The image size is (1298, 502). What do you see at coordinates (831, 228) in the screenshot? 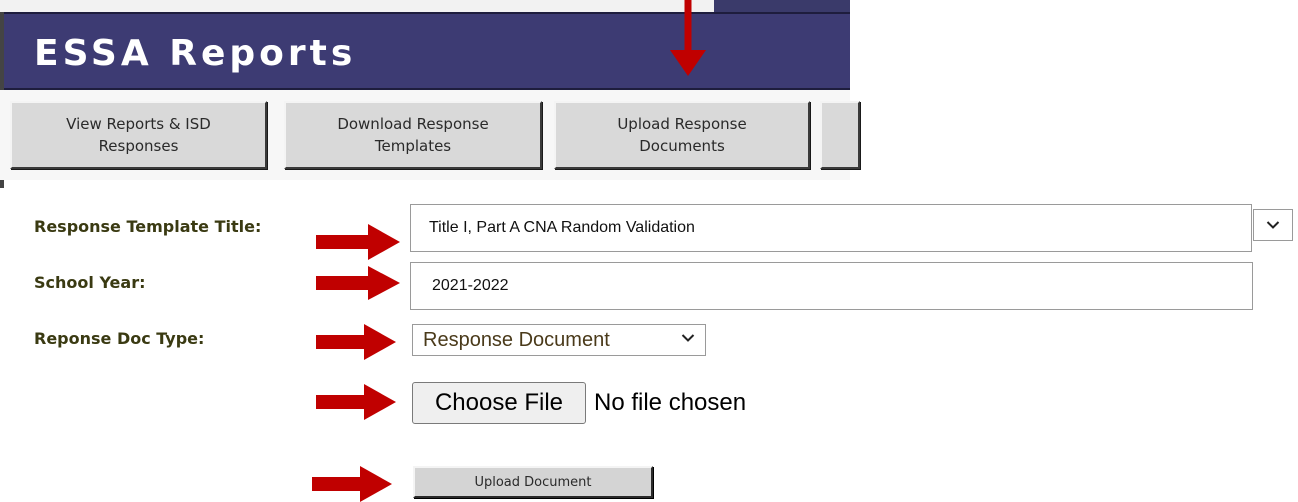
I see `template-title-select: Title I, Part A CNA Random Validation` at bounding box center [831, 228].